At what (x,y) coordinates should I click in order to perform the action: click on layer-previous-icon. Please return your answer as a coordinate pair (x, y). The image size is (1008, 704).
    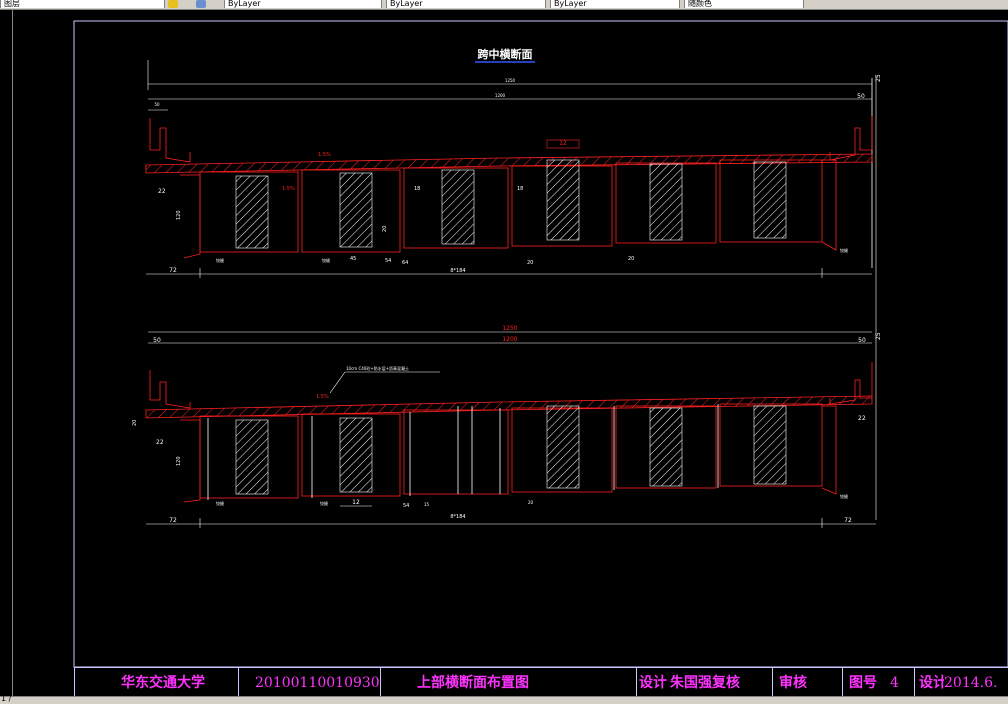
    Looking at the image, I should click on (201, 4).